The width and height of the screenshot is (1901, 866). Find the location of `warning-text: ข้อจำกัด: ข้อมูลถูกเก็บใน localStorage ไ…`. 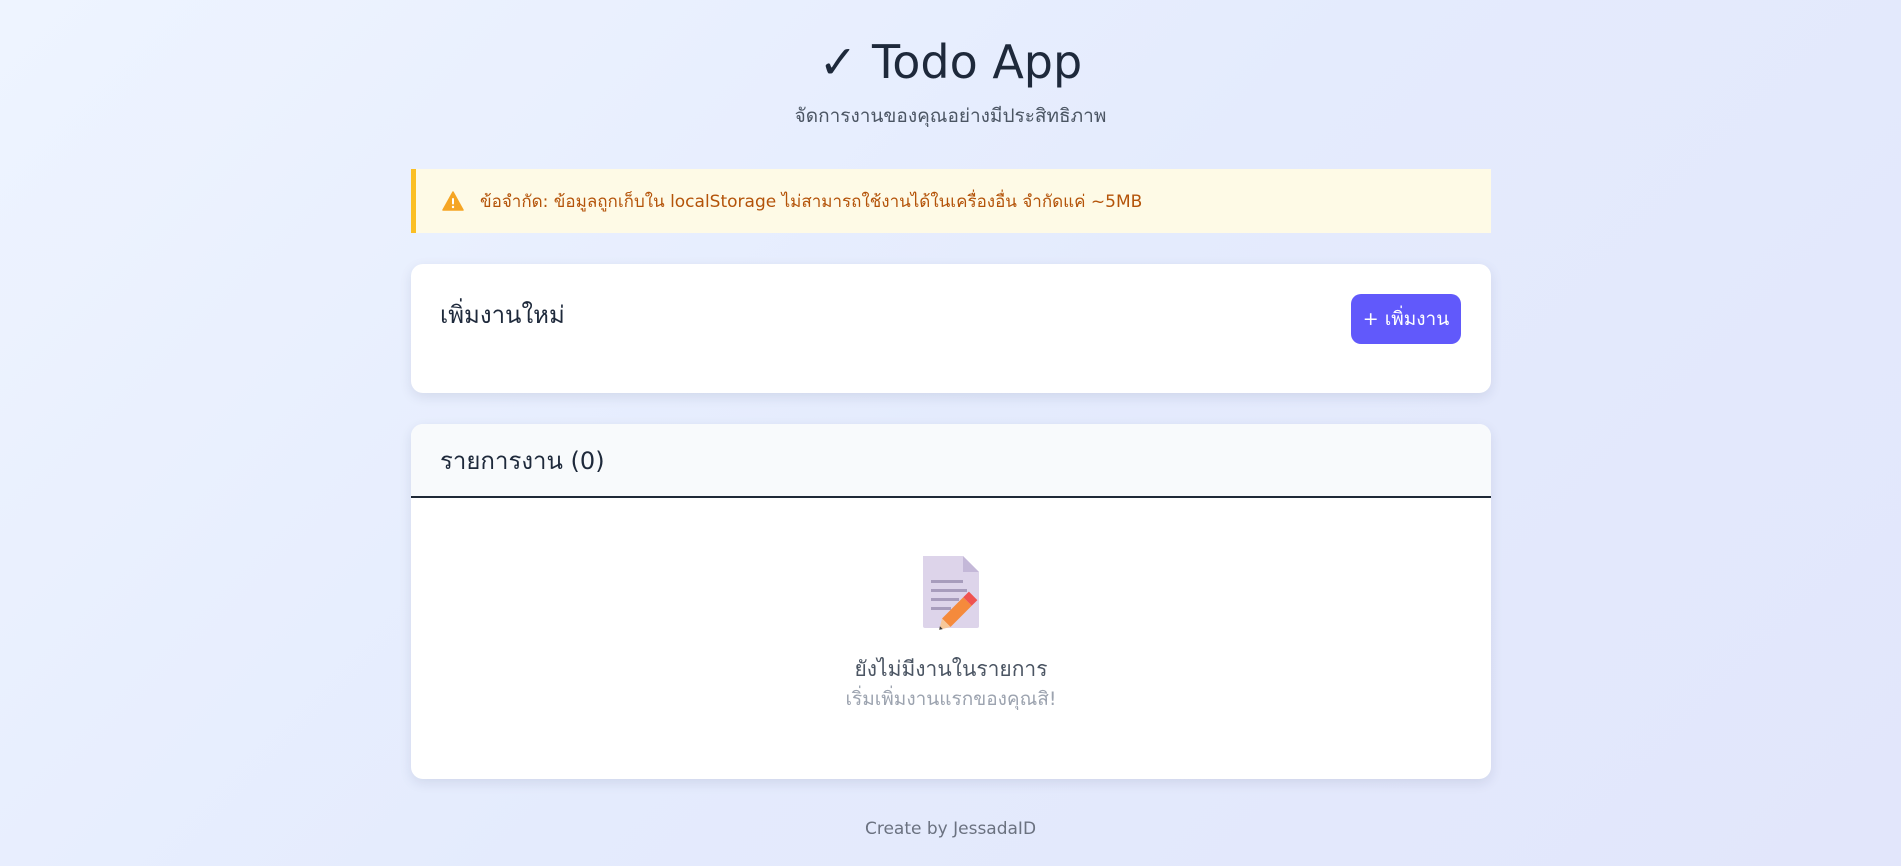

warning-text: ข้อจำกัด: ข้อมูลถูกเก็บใน localStorage ไ… is located at coordinates (811, 201).